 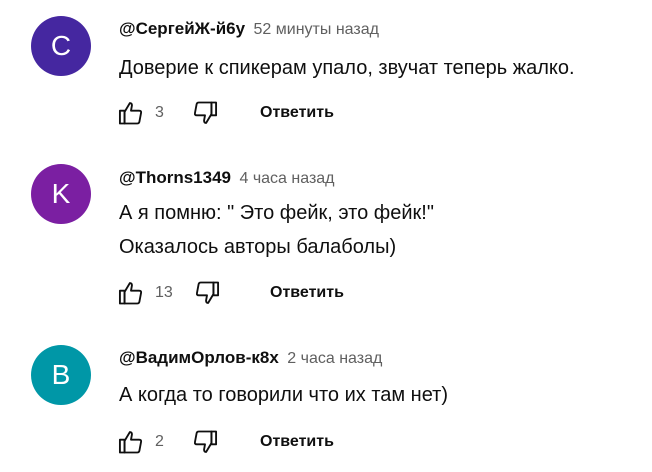 What do you see at coordinates (159, 112) in the screenshot?
I see `like-count: 3` at bounding box center [159, 112].